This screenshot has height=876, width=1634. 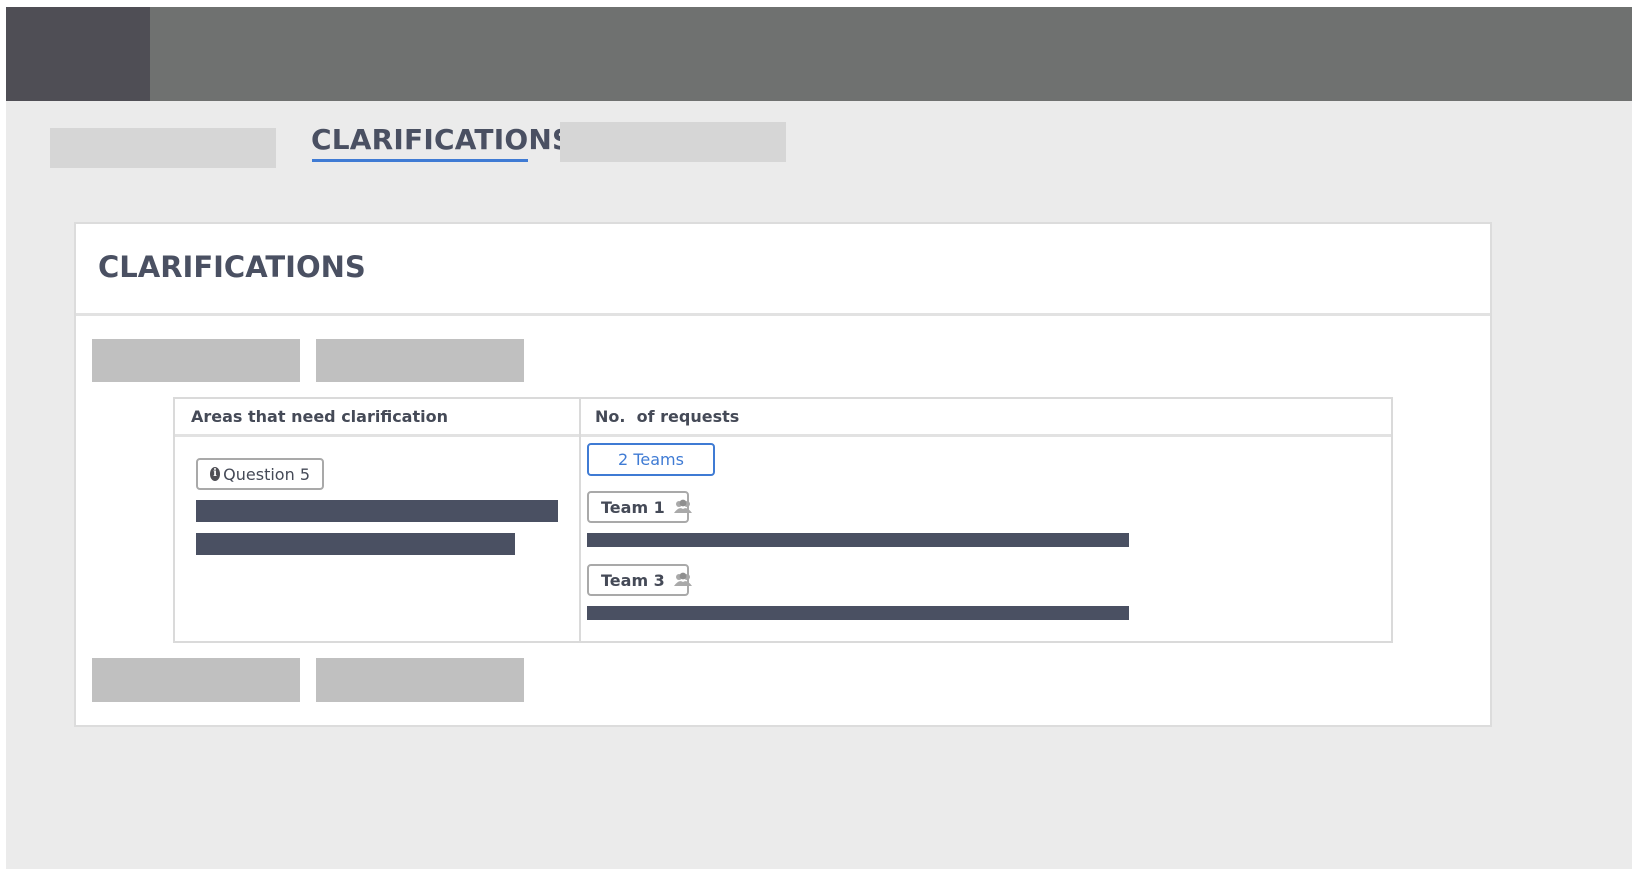 What do you see at coordinates (420, 160) in the screenshot?
I see `nav-tab-active-underline` at bounding box center [420, 160].